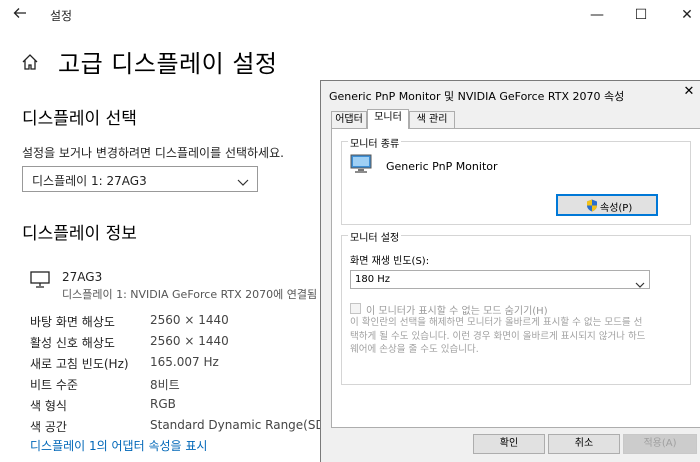 The height and width of the screenshot is (462, 700). What do you see at coordinates (184, 362) in the screenshot?
I see `info-value-refresh-rate: 165.007 Hz` at bounding box center [184, 362].